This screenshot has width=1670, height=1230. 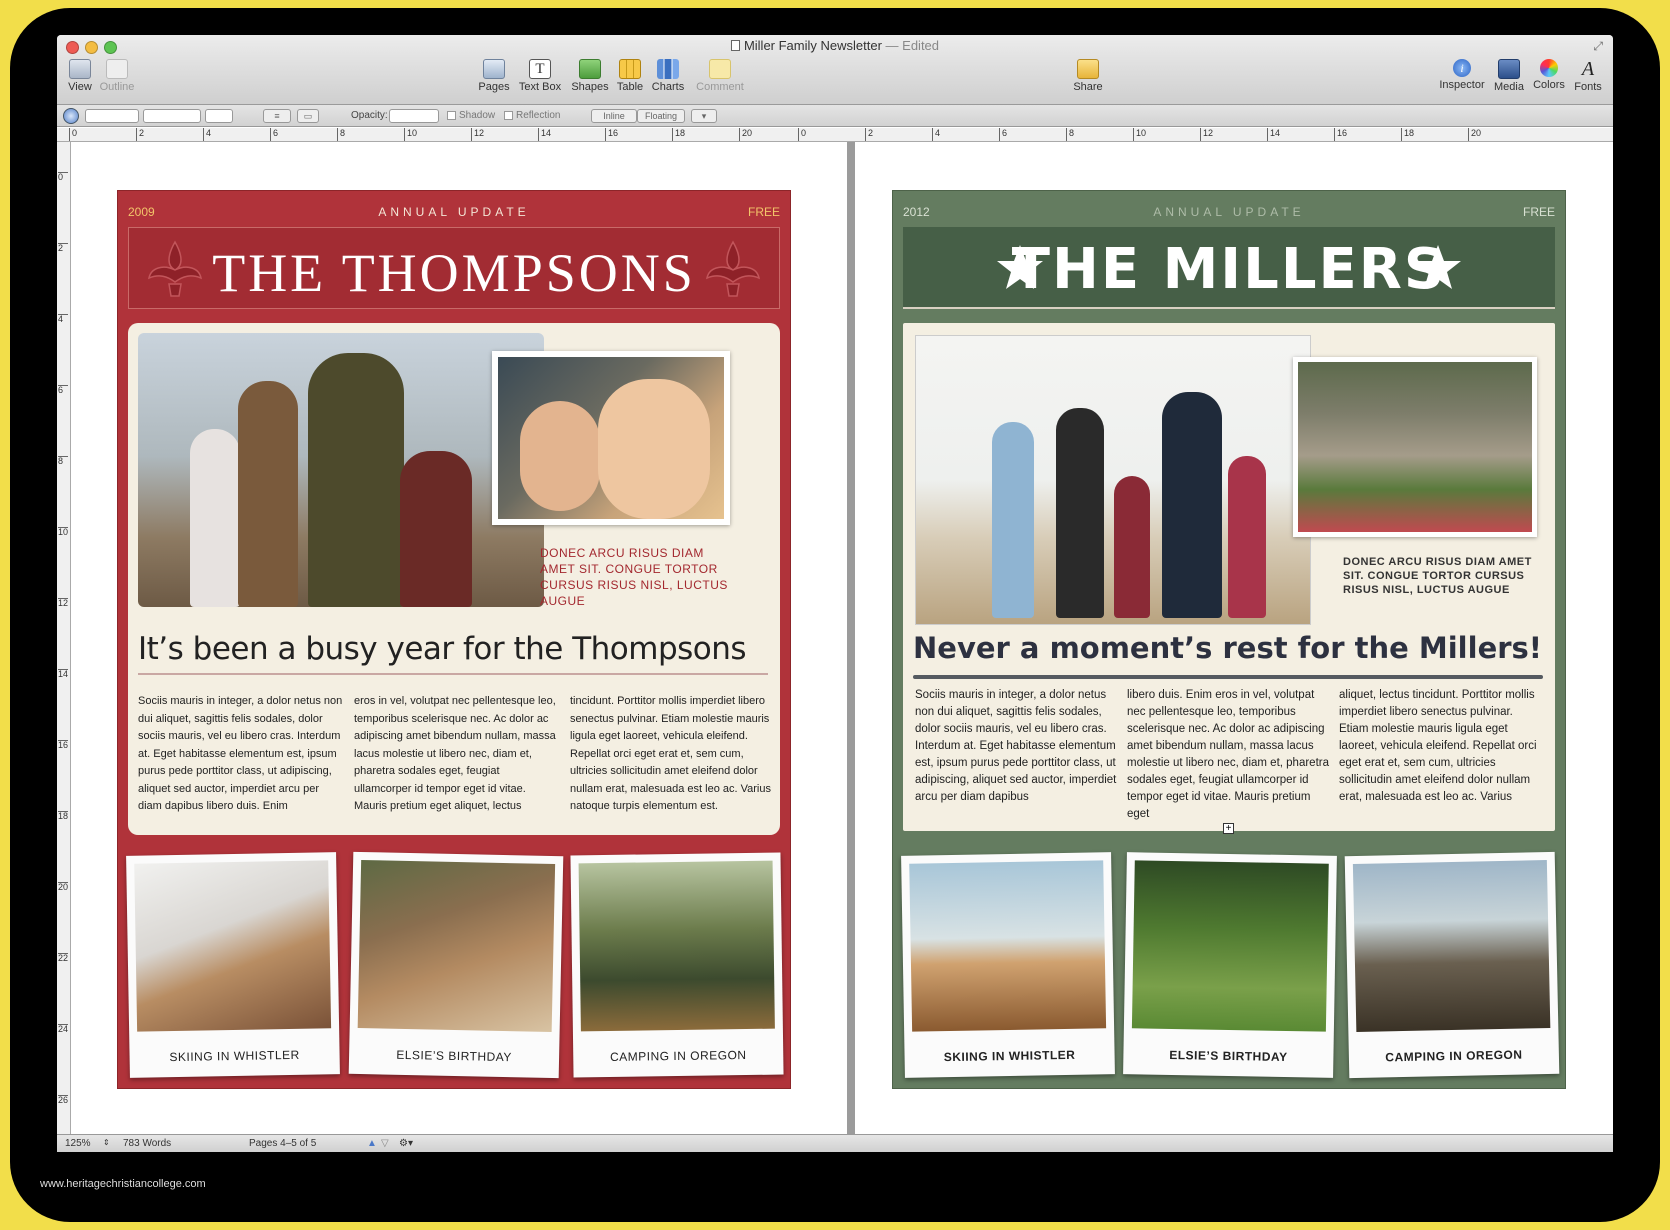 What do you see at coordinates (369, 115) in the screenshot?
I see `opacity-label: Opacity:` at bounding box center [369, 115].